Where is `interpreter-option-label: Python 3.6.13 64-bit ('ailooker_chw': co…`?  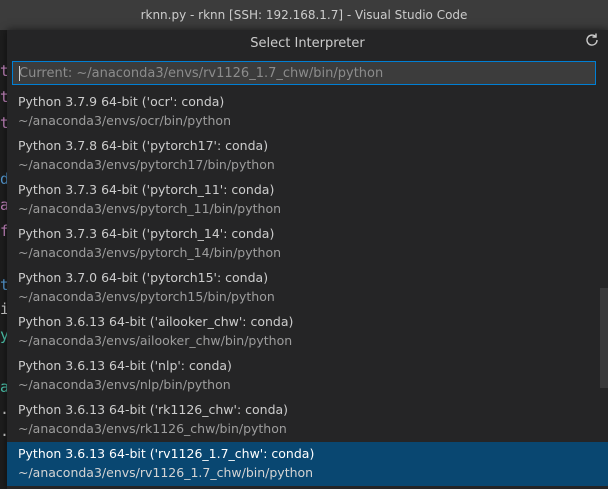 interpreter-option-label: Python 3.6.13 64-bit ('ailooker_chw': co… is located at coordinates (156, 321).